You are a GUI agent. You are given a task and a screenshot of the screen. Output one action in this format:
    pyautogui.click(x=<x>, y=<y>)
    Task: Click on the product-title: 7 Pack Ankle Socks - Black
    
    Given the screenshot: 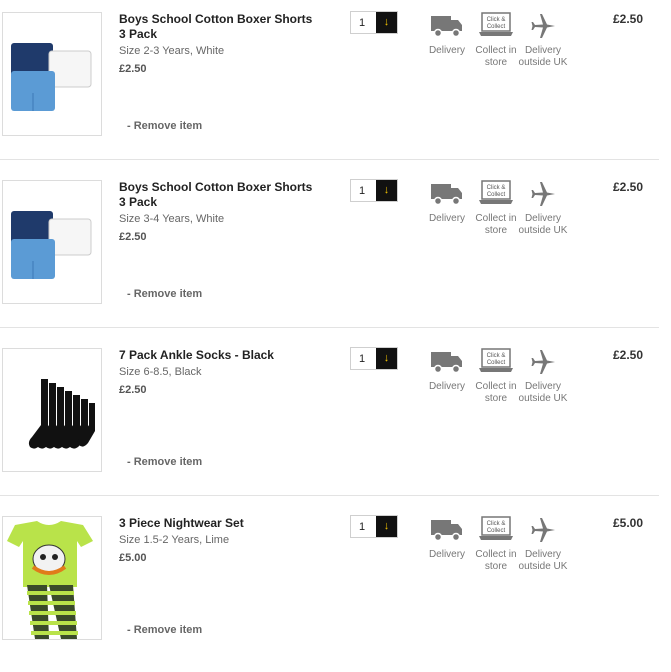 What is the action you would take?
    pyautogui.click(x=219, y=355)
    